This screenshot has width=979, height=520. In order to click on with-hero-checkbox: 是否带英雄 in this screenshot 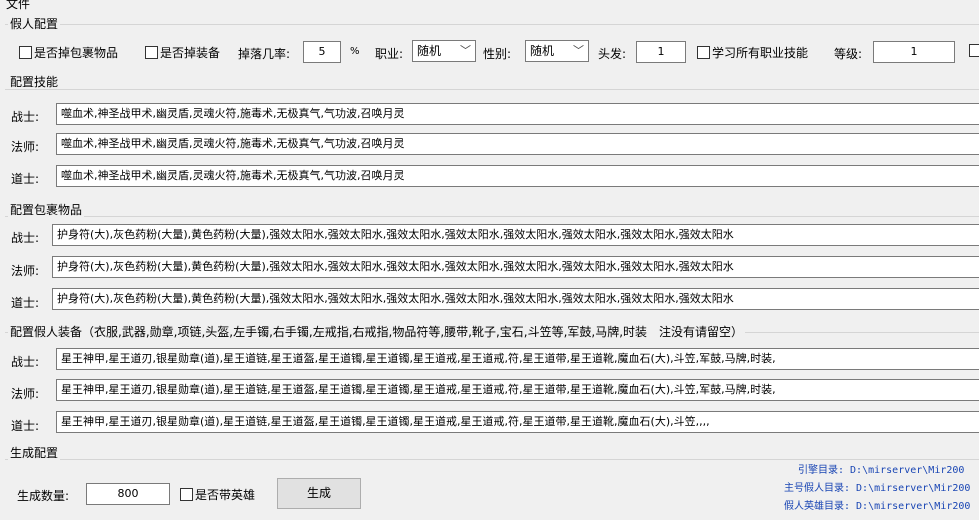, I will do `click(217, 494)`.